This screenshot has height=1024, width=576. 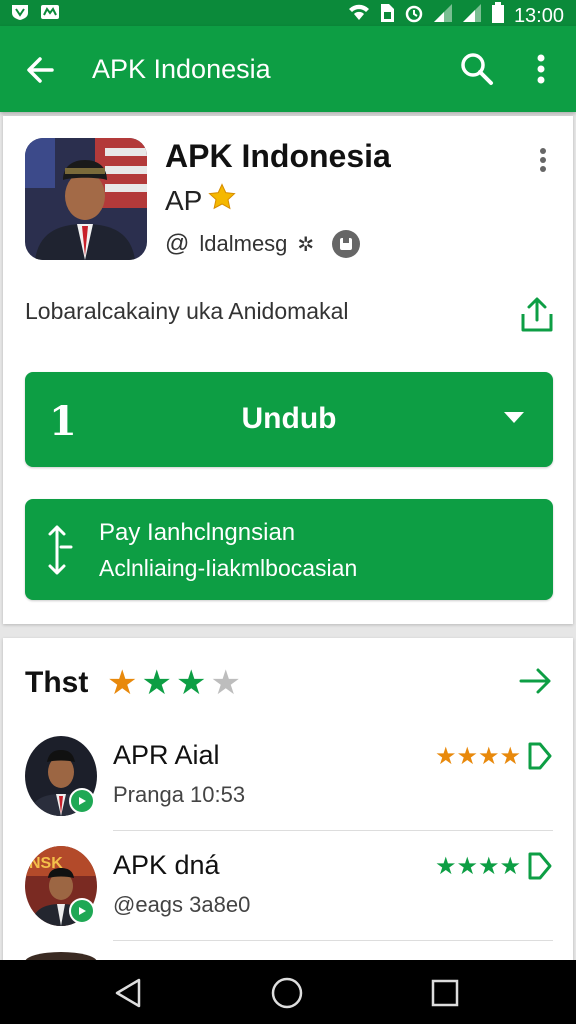 What do you see at coordinates (514, 417) in the screenshot?
I see `dropdown-caret-icon` at bounding box center [514, 417].